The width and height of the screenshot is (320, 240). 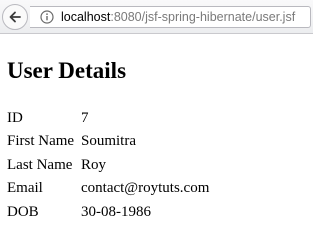 What do you see at coordinates (108, 118) in the screenshot?
I see `table-row-id: ID 7` at bounding box center [108, 118].